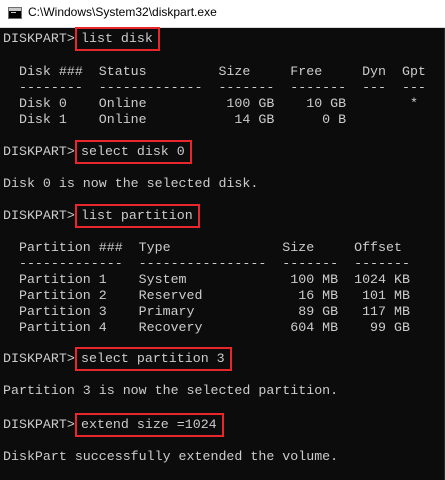 The width and height of the screenshot is (445, 480). Describe the element at coordinates (137, 216) in the screenshot. I see `highlighted-command-list-partition: list partition` at that location.